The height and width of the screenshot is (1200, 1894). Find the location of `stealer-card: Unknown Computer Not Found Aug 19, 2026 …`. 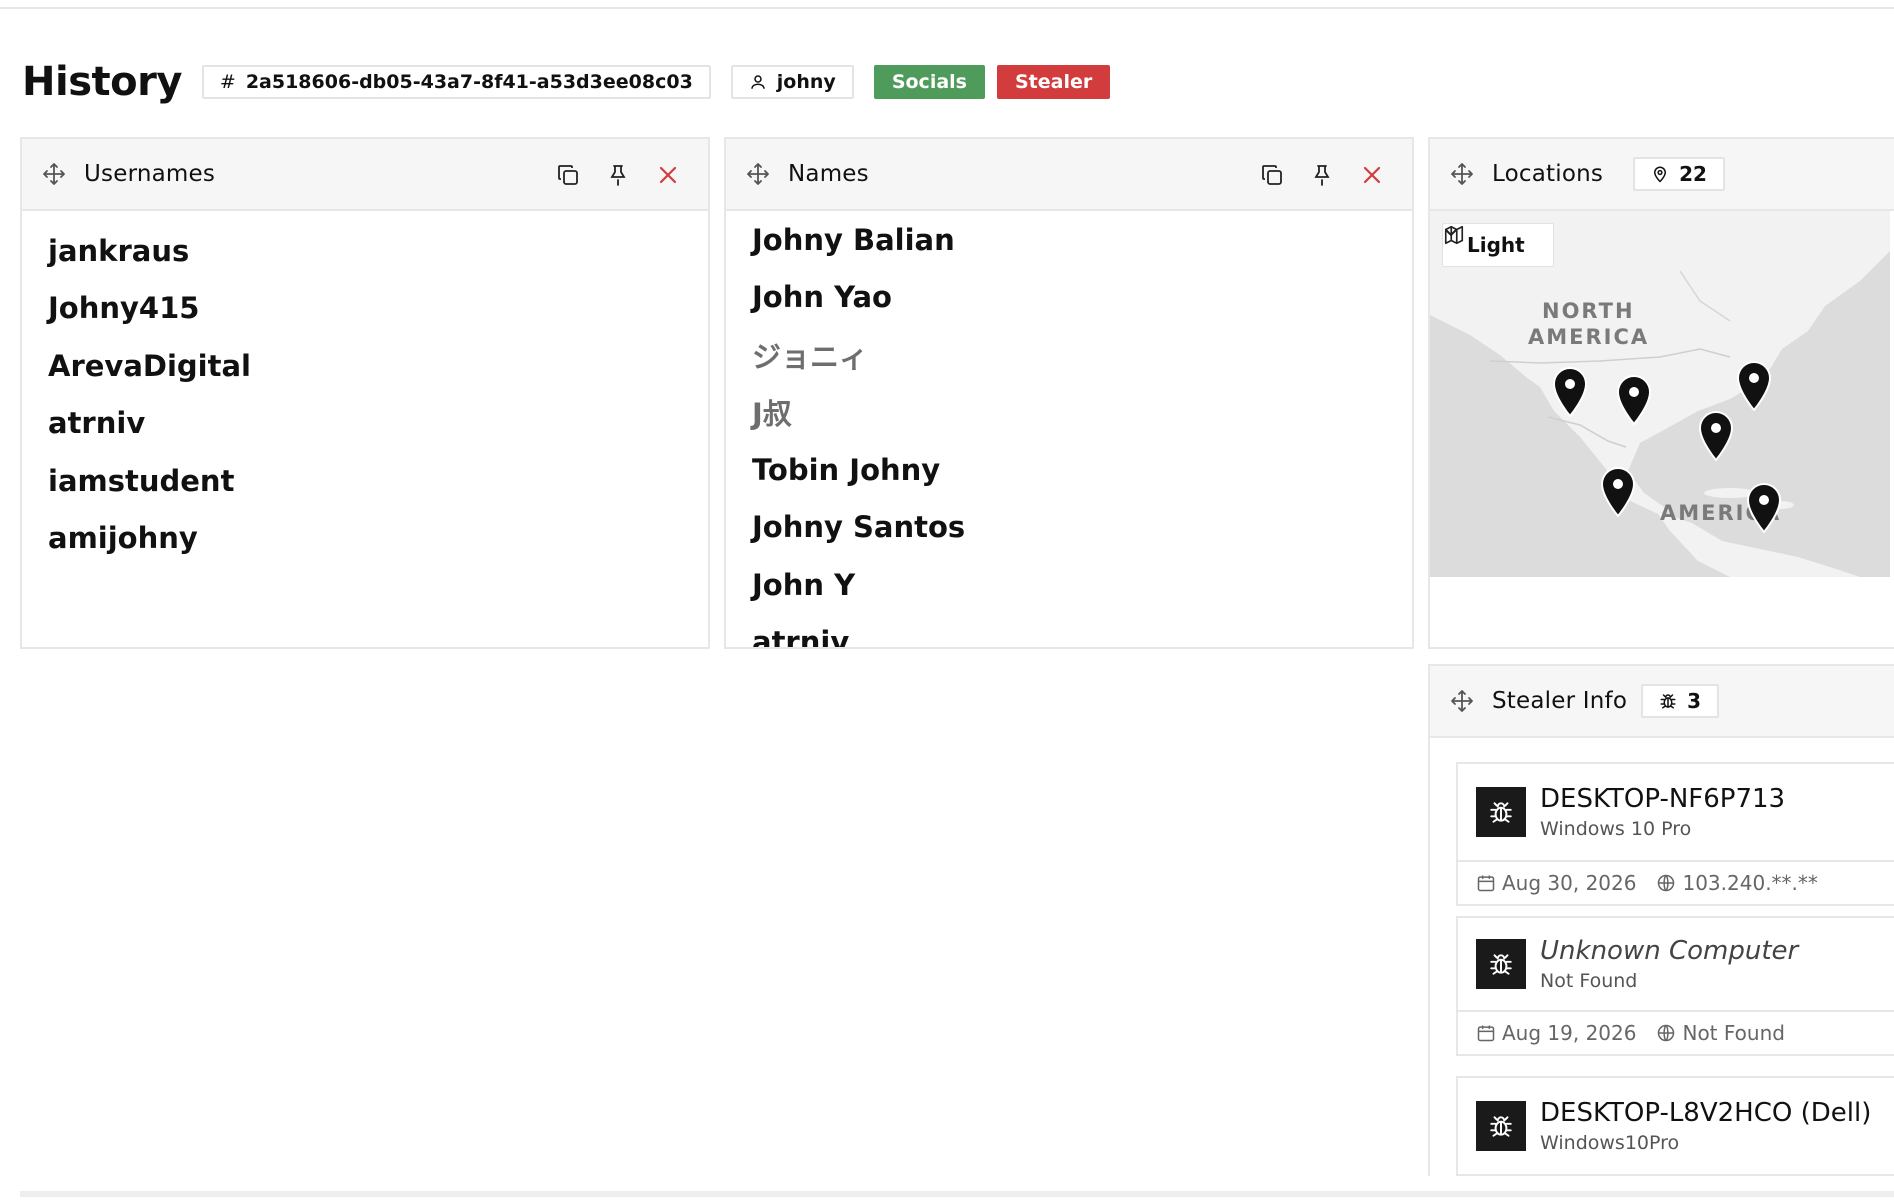

stealer-card: Unknown Computer Not Found Aug 19, 2026 … is located at coordinates (1675, 986).